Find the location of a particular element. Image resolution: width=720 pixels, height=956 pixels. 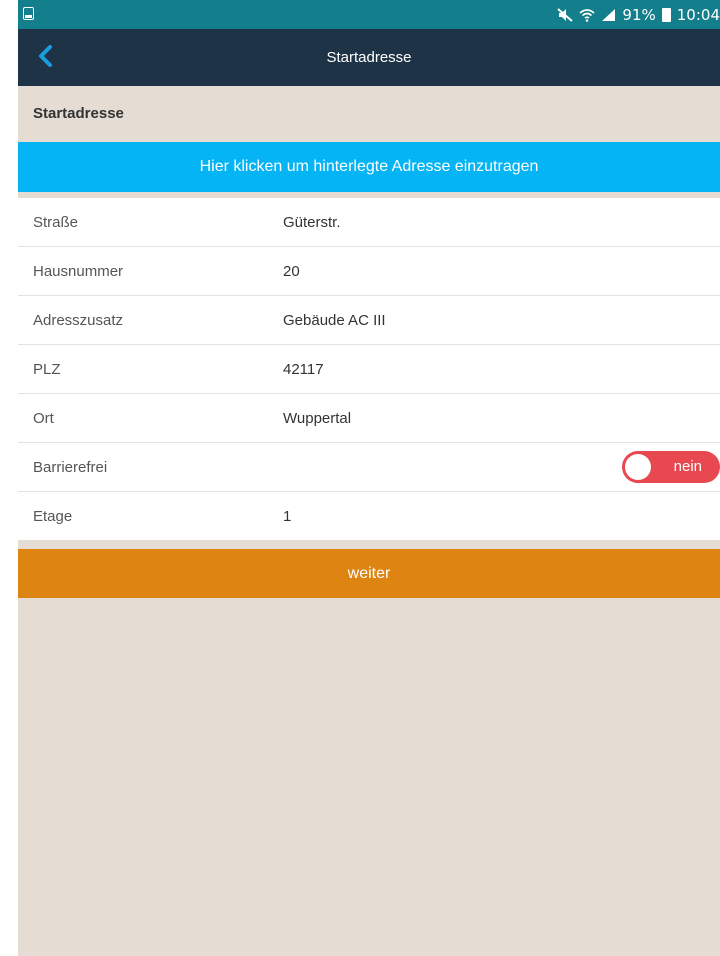

screenshot-icon is located at coordinates (28, 13).